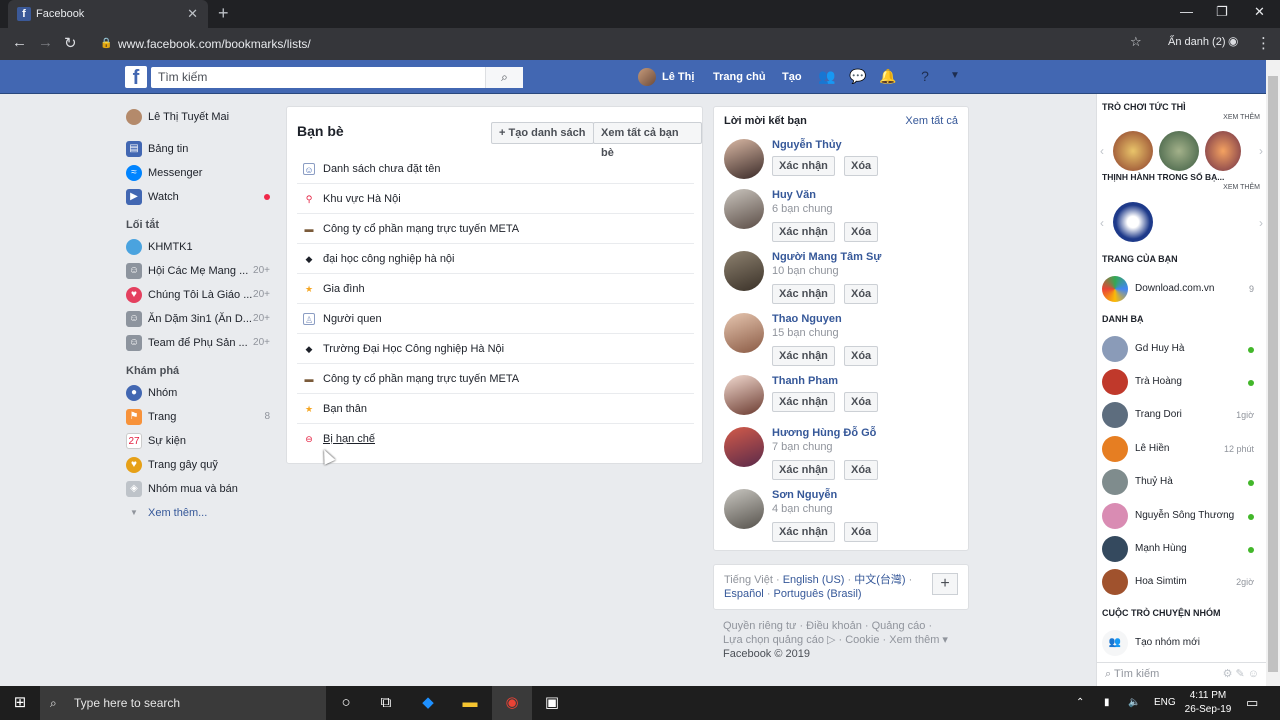 This screenshot has height=720, width=1280. Describe the element at coordinates (647, 77) in the screenshot. I see `profile-avatar` at that location.